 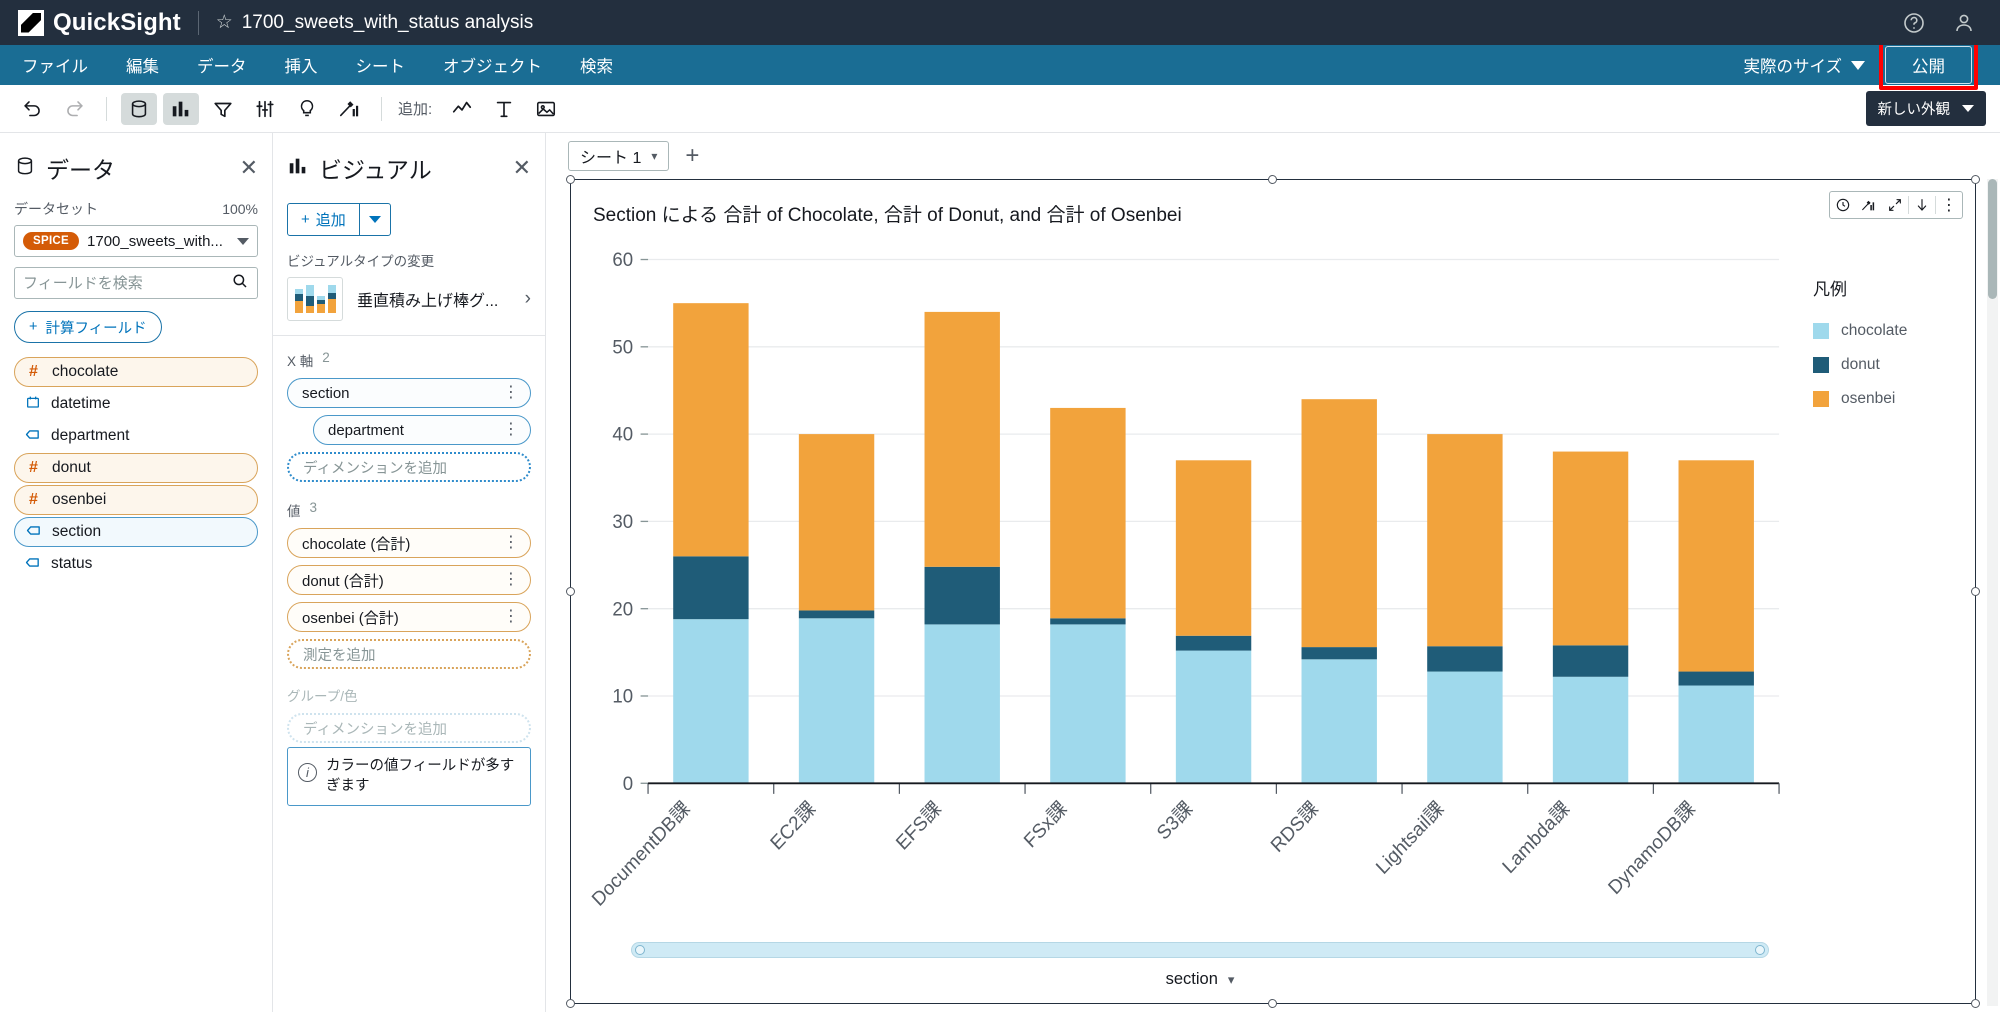 What do you see at coordinates (1964, 23) in the screenshot?
I see `user-account-icon` at bounding box center [1964, 23].